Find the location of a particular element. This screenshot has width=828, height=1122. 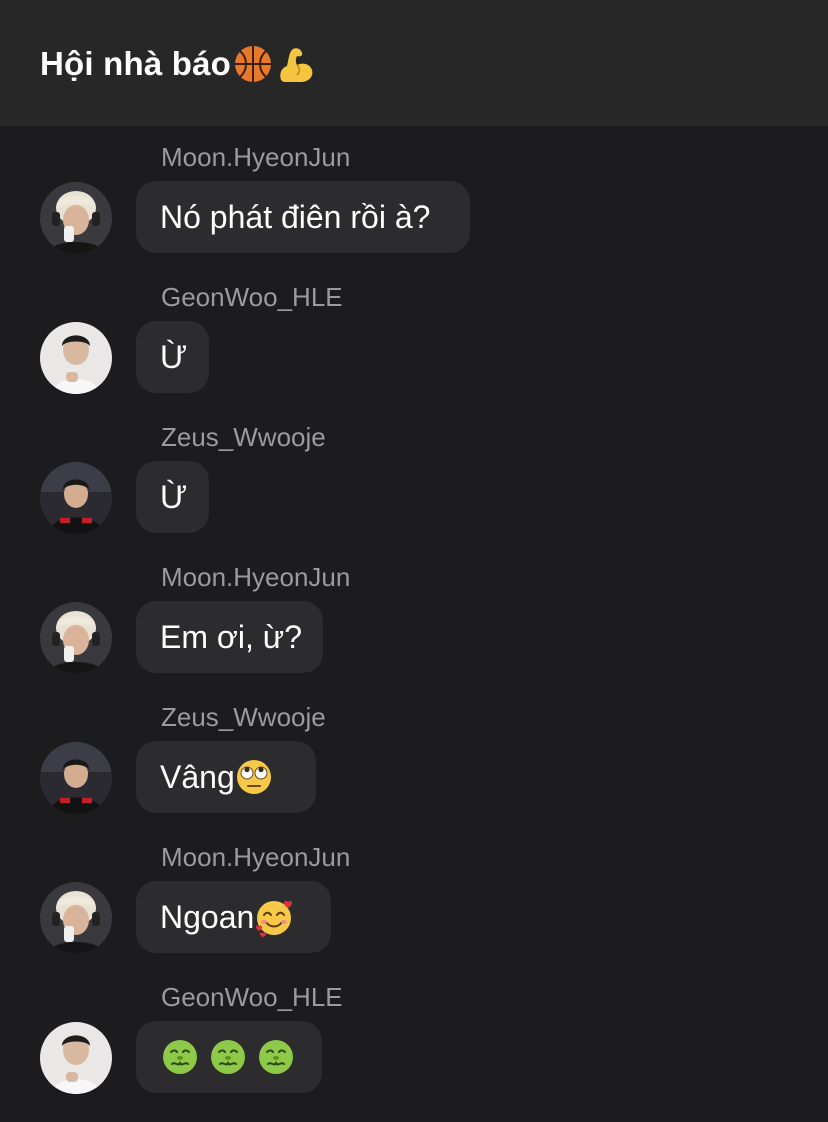

smiling-face-with-hearts-icon is located at coordinates (275, 917).